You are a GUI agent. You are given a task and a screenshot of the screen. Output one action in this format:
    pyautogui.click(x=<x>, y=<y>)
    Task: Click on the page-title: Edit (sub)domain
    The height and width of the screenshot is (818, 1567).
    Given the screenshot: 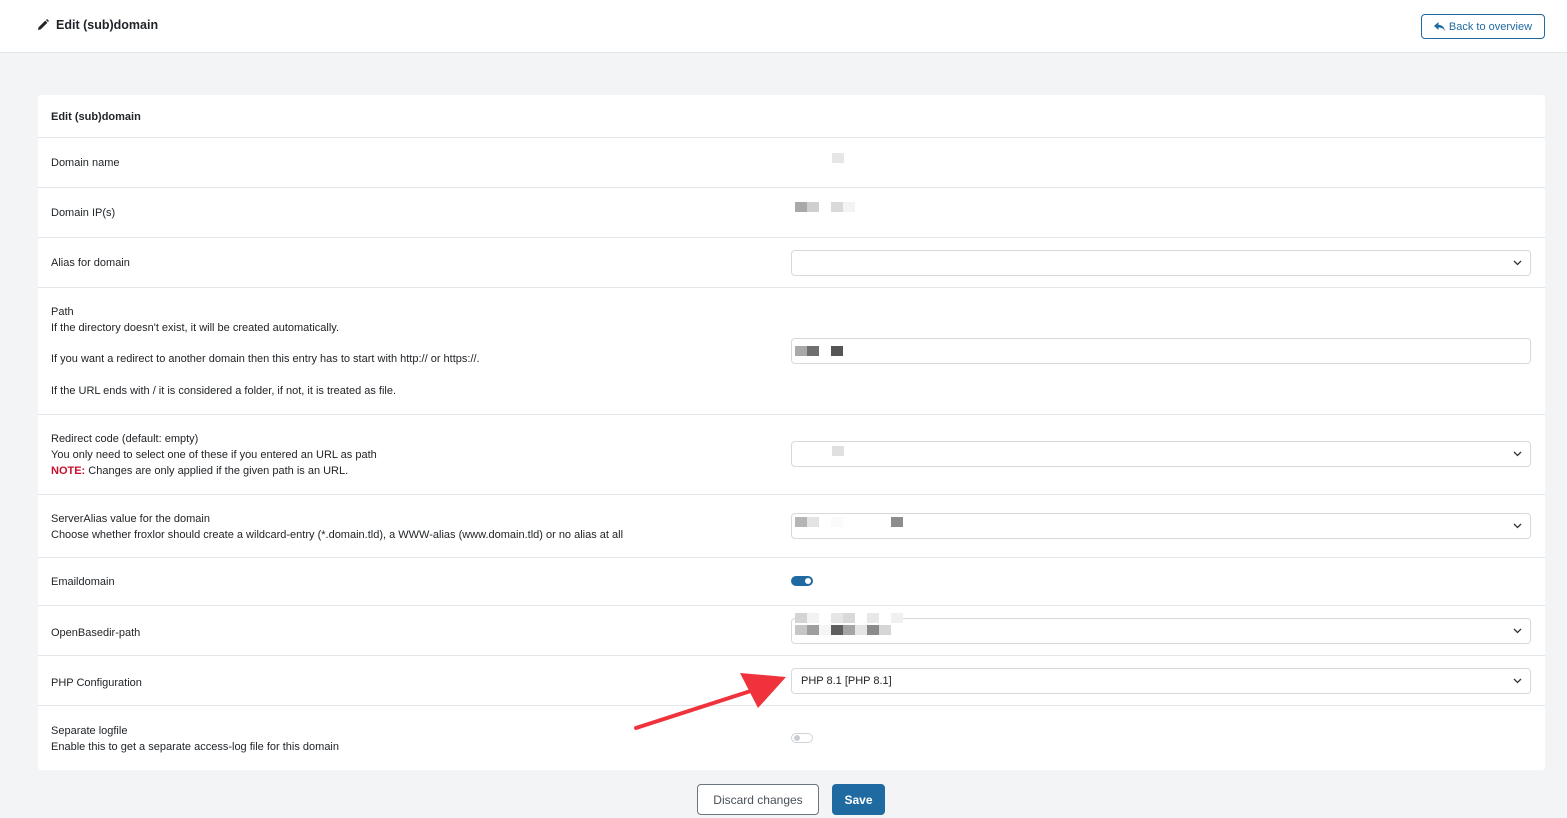 What is the action you would take?
    pyautogui.click(x=97, y=25)
    